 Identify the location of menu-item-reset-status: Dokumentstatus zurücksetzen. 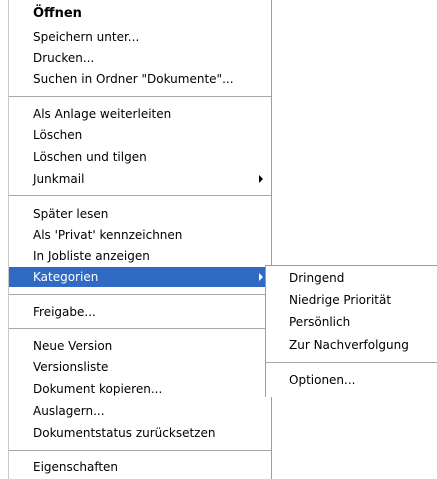
(152, 433).